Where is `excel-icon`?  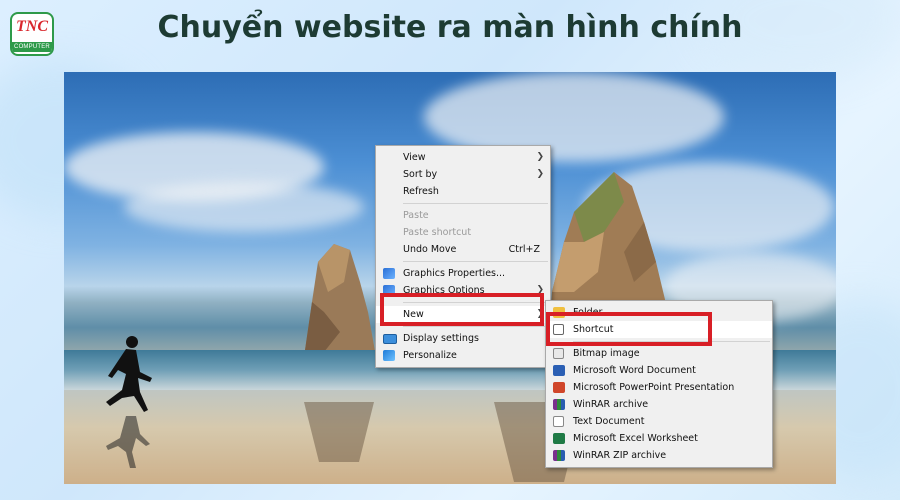
excel-icon is located at coordinates (559, 438).